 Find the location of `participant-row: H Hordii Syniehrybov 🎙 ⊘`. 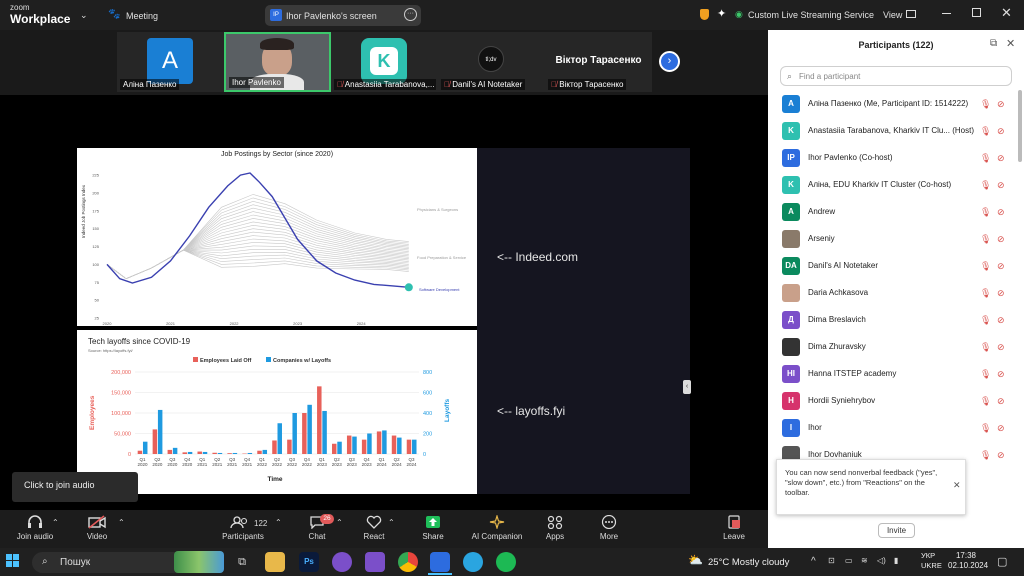

participant-row: H Hordii Syniehrybov 🎙 ⊘ is located at coordinates (896, 400).